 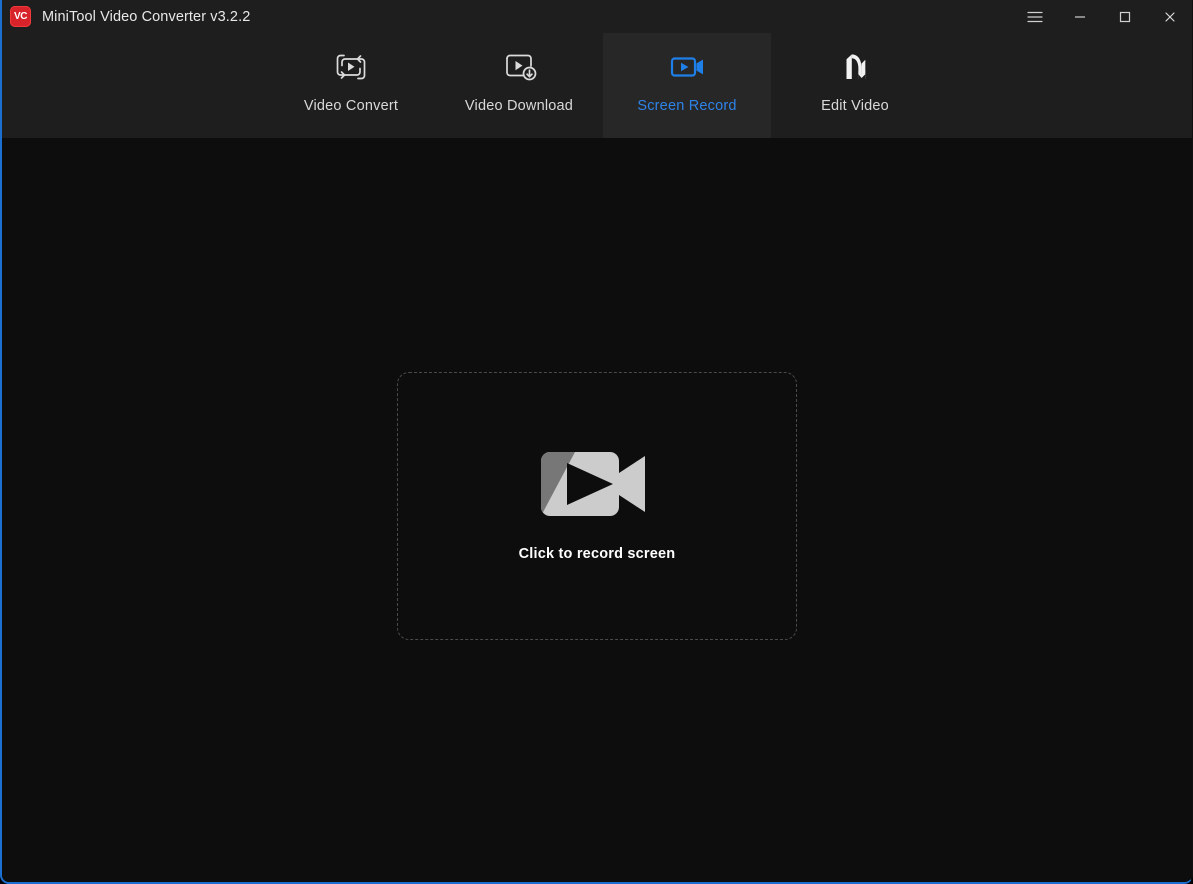 What do you see at coordinates (351, 106) in the screenshot?
I see `tab-label-video-convert: Video Convert` at bounding box center [351, 106].